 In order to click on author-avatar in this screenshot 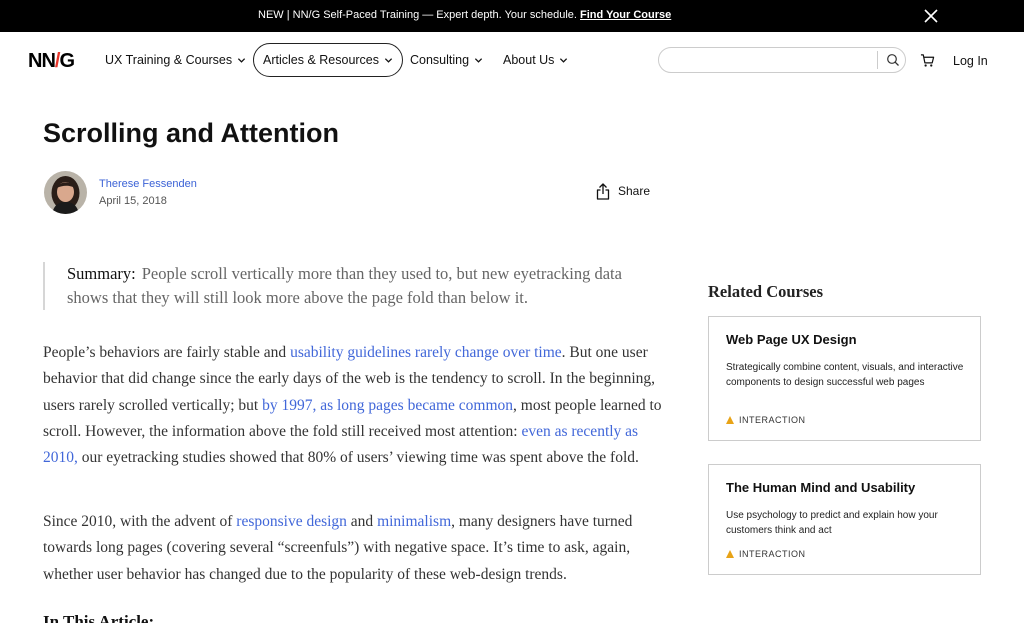, I will do `click(65, 192)`.